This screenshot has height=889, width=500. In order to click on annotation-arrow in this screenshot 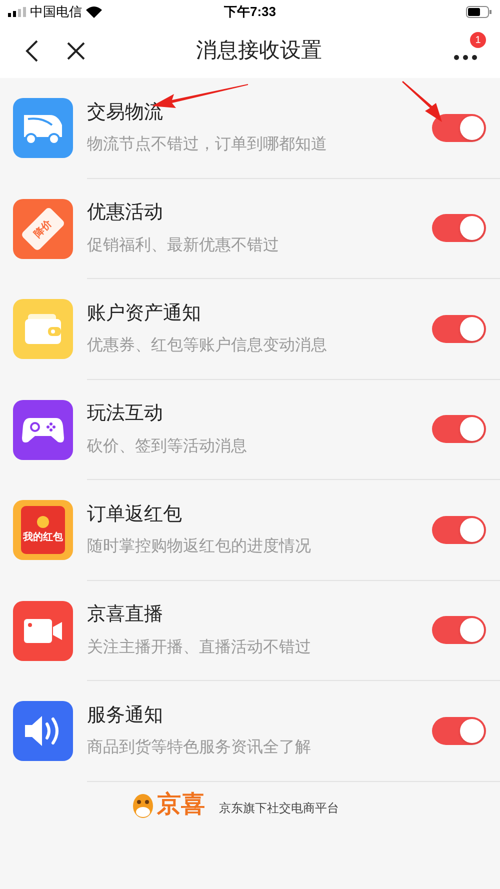, I will do `click(422, 102)`.